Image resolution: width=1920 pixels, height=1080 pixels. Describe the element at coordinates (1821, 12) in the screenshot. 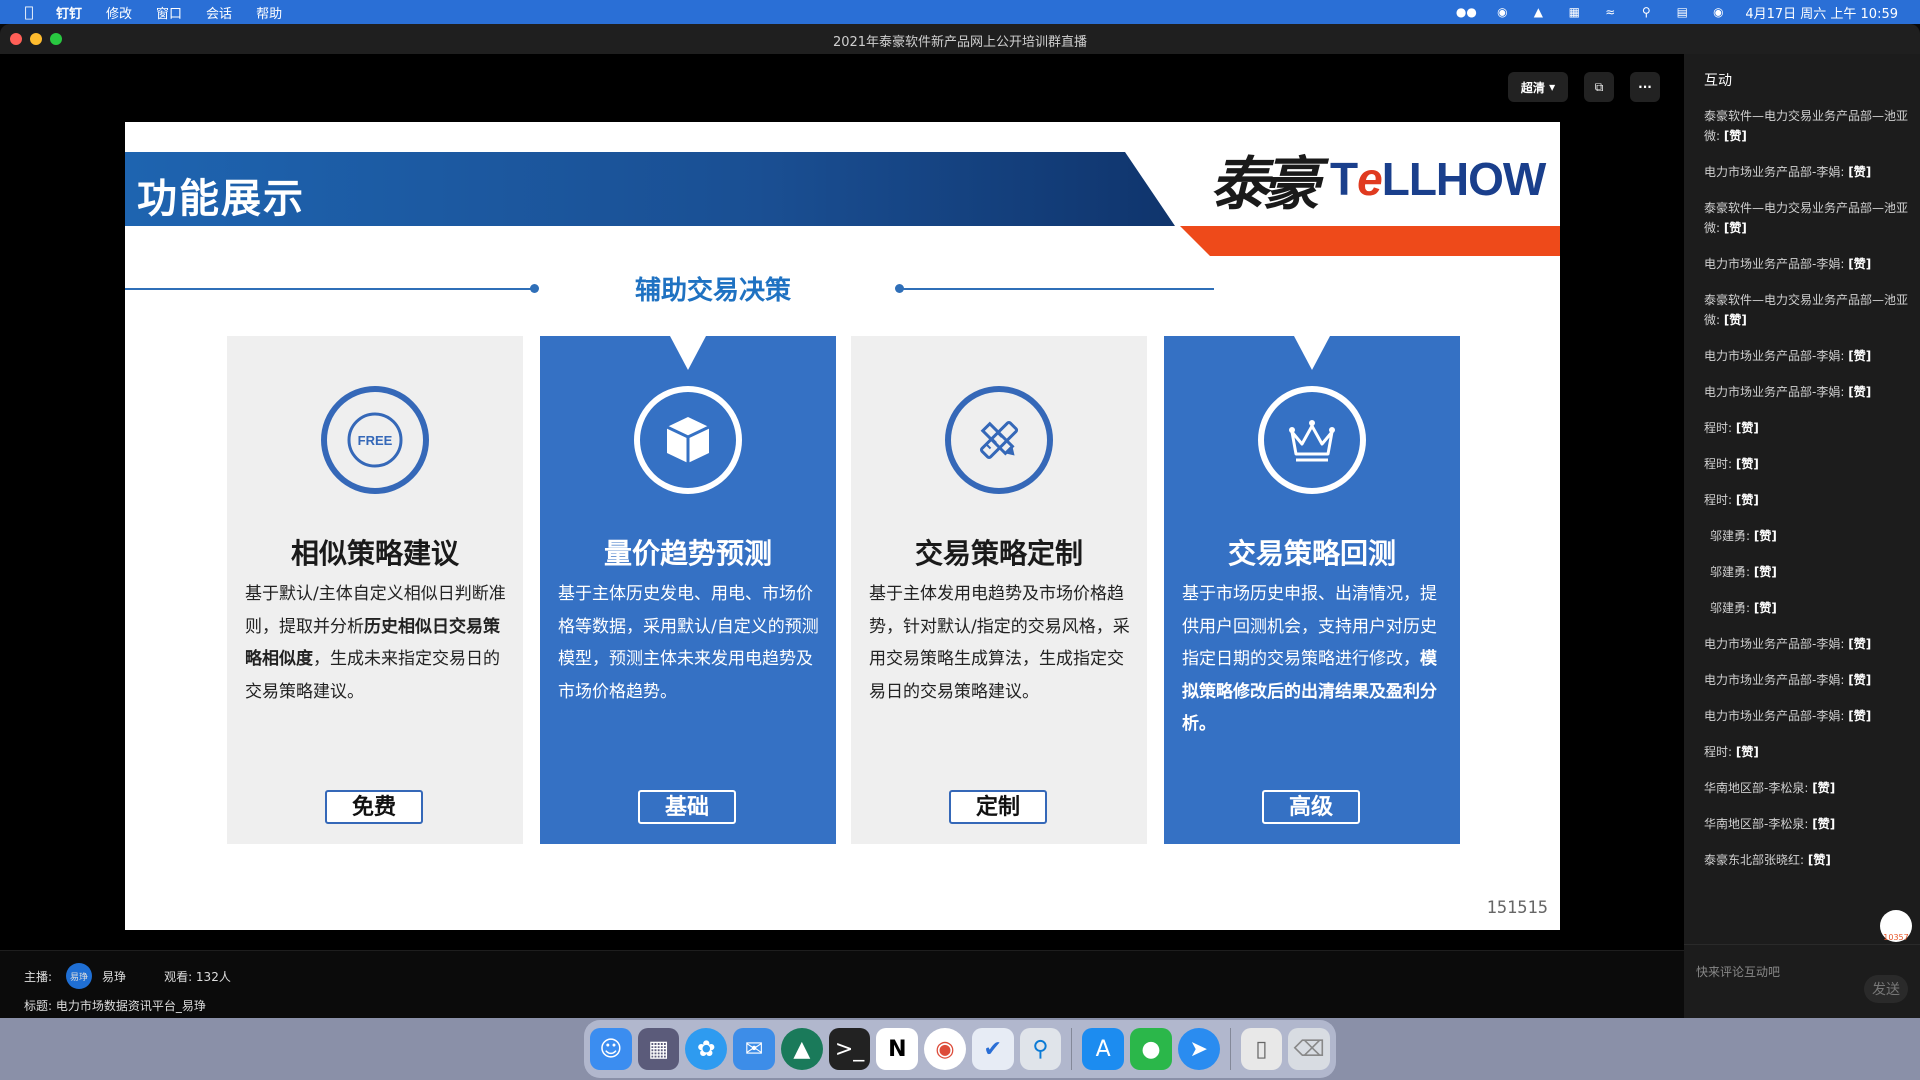

I see `menubar-clock: 4月17日 周六 上午 10:59` at that location.